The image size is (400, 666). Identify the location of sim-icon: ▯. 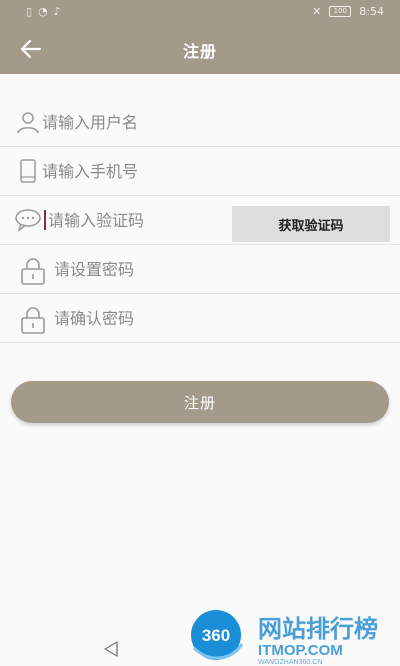
(29, 11).